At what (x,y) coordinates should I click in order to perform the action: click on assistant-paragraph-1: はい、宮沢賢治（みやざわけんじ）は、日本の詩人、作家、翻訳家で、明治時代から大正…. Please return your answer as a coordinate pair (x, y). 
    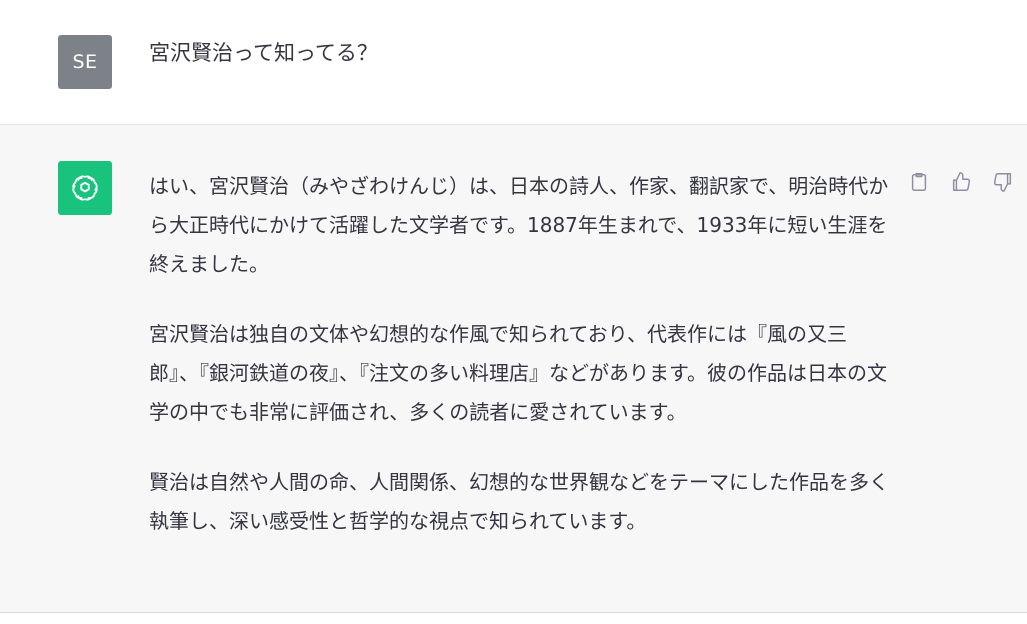
    Looking at the image, I should click on (519, 225).